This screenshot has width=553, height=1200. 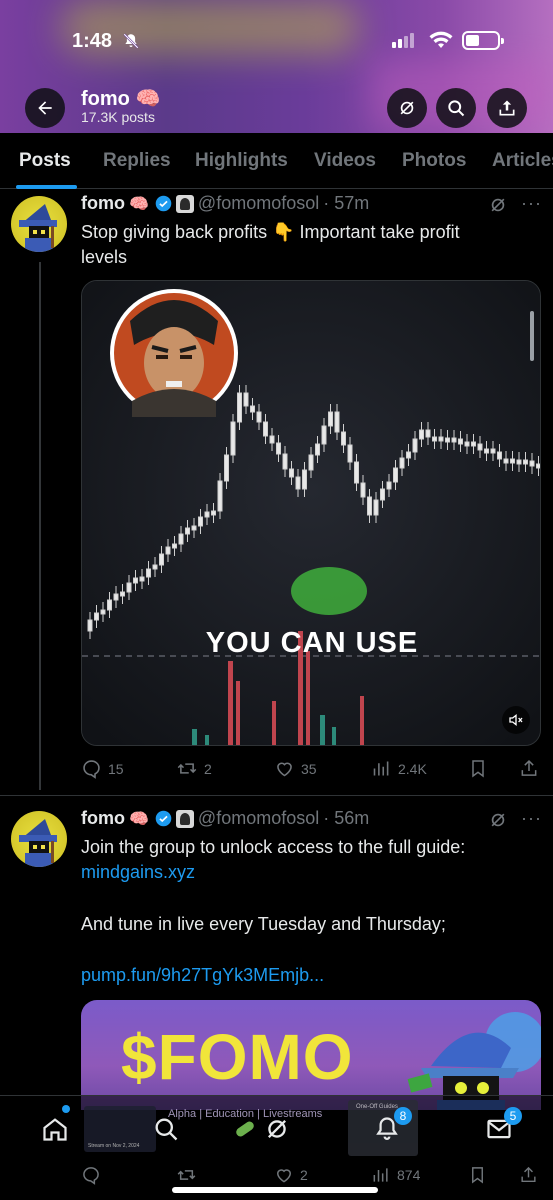 I want to click on views-button: 2.4K, so click(x=399, y=768).